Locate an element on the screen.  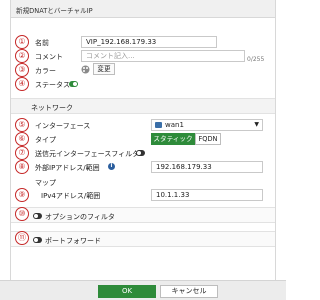
network-section-header: ネットワーク is located at coordinates (143, 106).